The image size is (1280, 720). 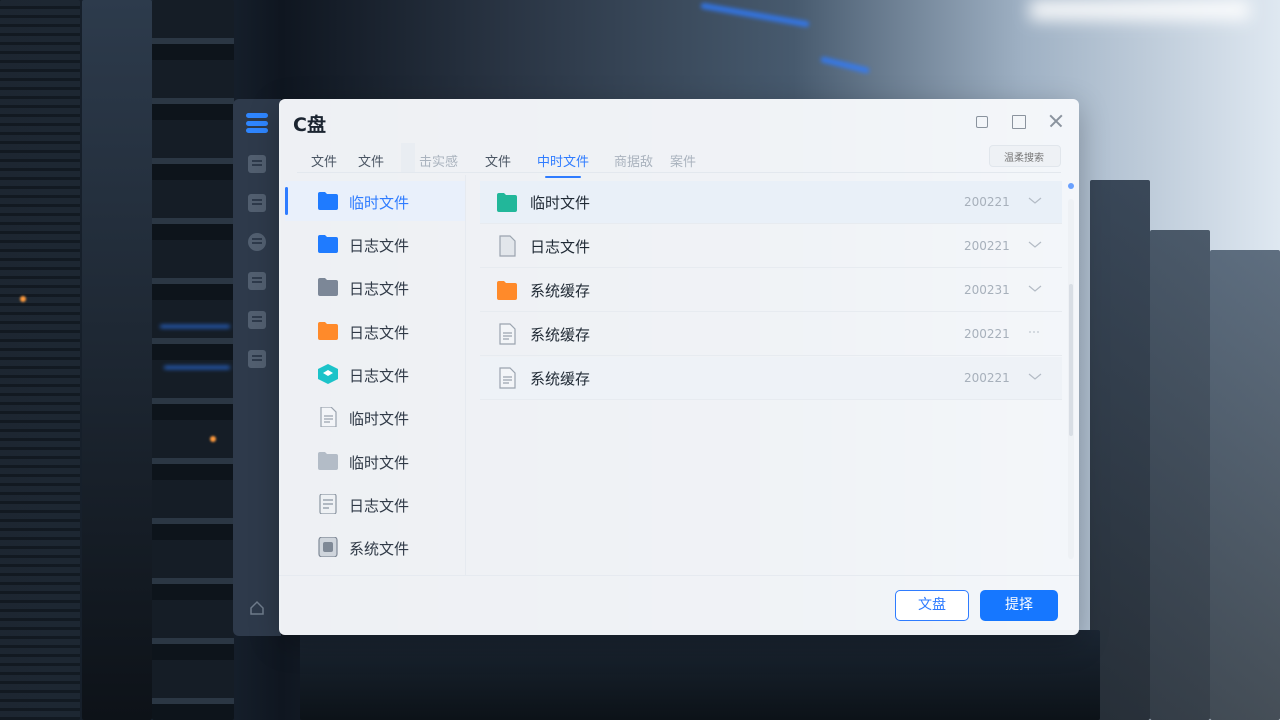 What do you see at coordinates (379, 549) in the screenshot?
I see `sidebar-item-label: 系统文件` at bounding box center [379, 549].